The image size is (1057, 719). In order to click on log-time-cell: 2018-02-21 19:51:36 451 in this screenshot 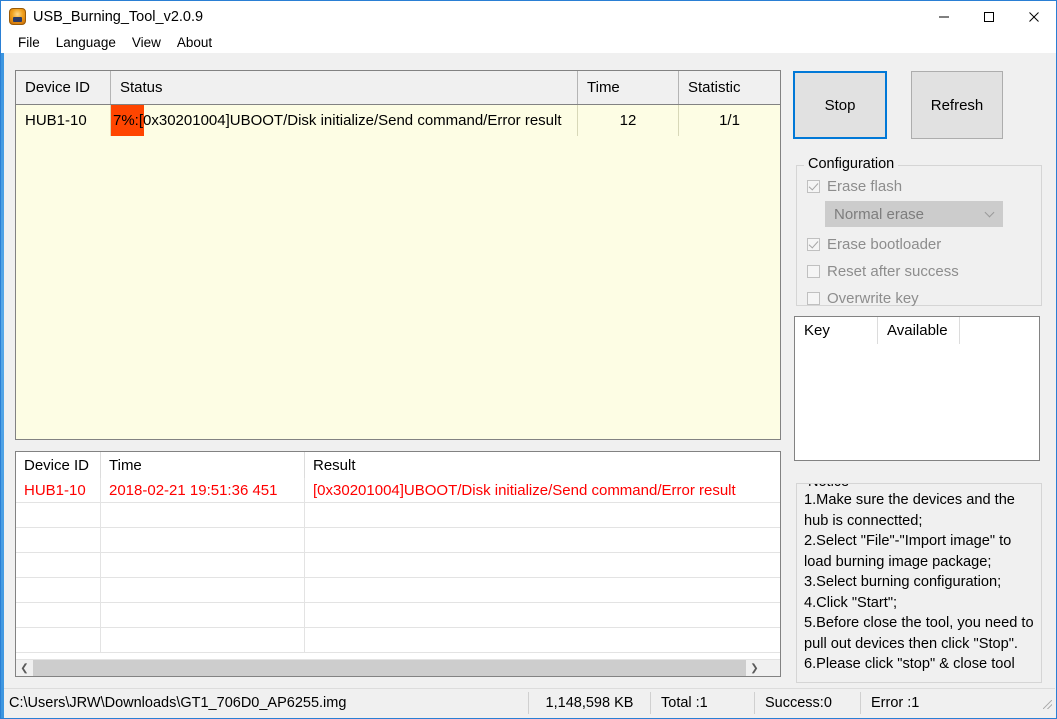, I will do `click(203, 490)`.